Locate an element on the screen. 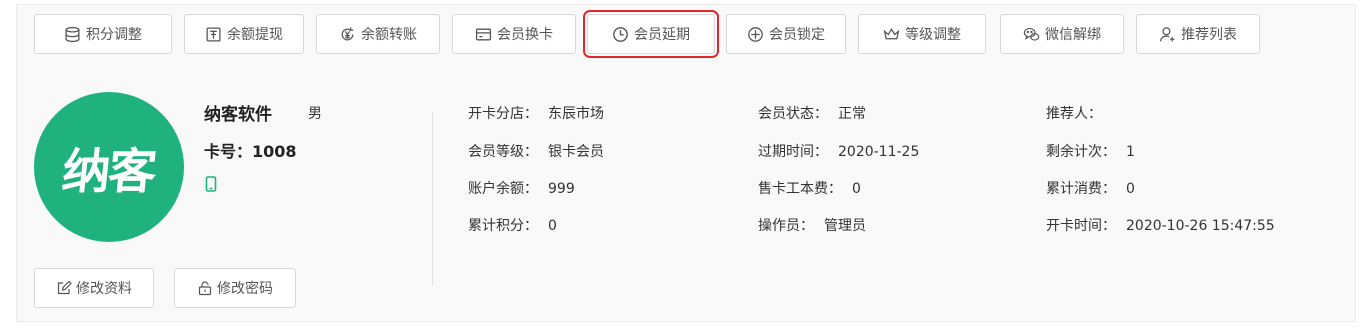 Image resolution: width=1372 pixels, height=334 pixels. wechat-unbind-label: 微信解绑 is located at coordinates (1073, 35).